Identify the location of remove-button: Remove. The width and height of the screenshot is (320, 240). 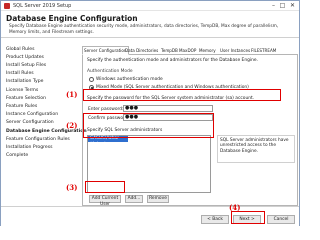
(158, 199).